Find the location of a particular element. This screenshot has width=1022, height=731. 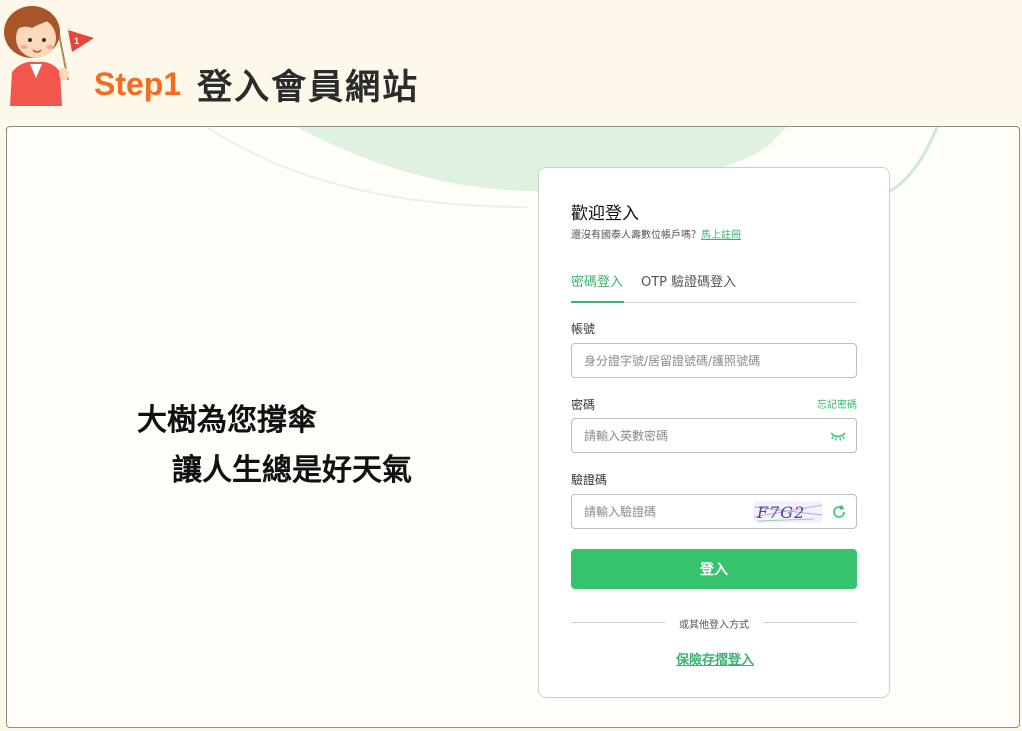

slogan-line-1: 大樹為您撐傘 is located at coordinates (227, 420).